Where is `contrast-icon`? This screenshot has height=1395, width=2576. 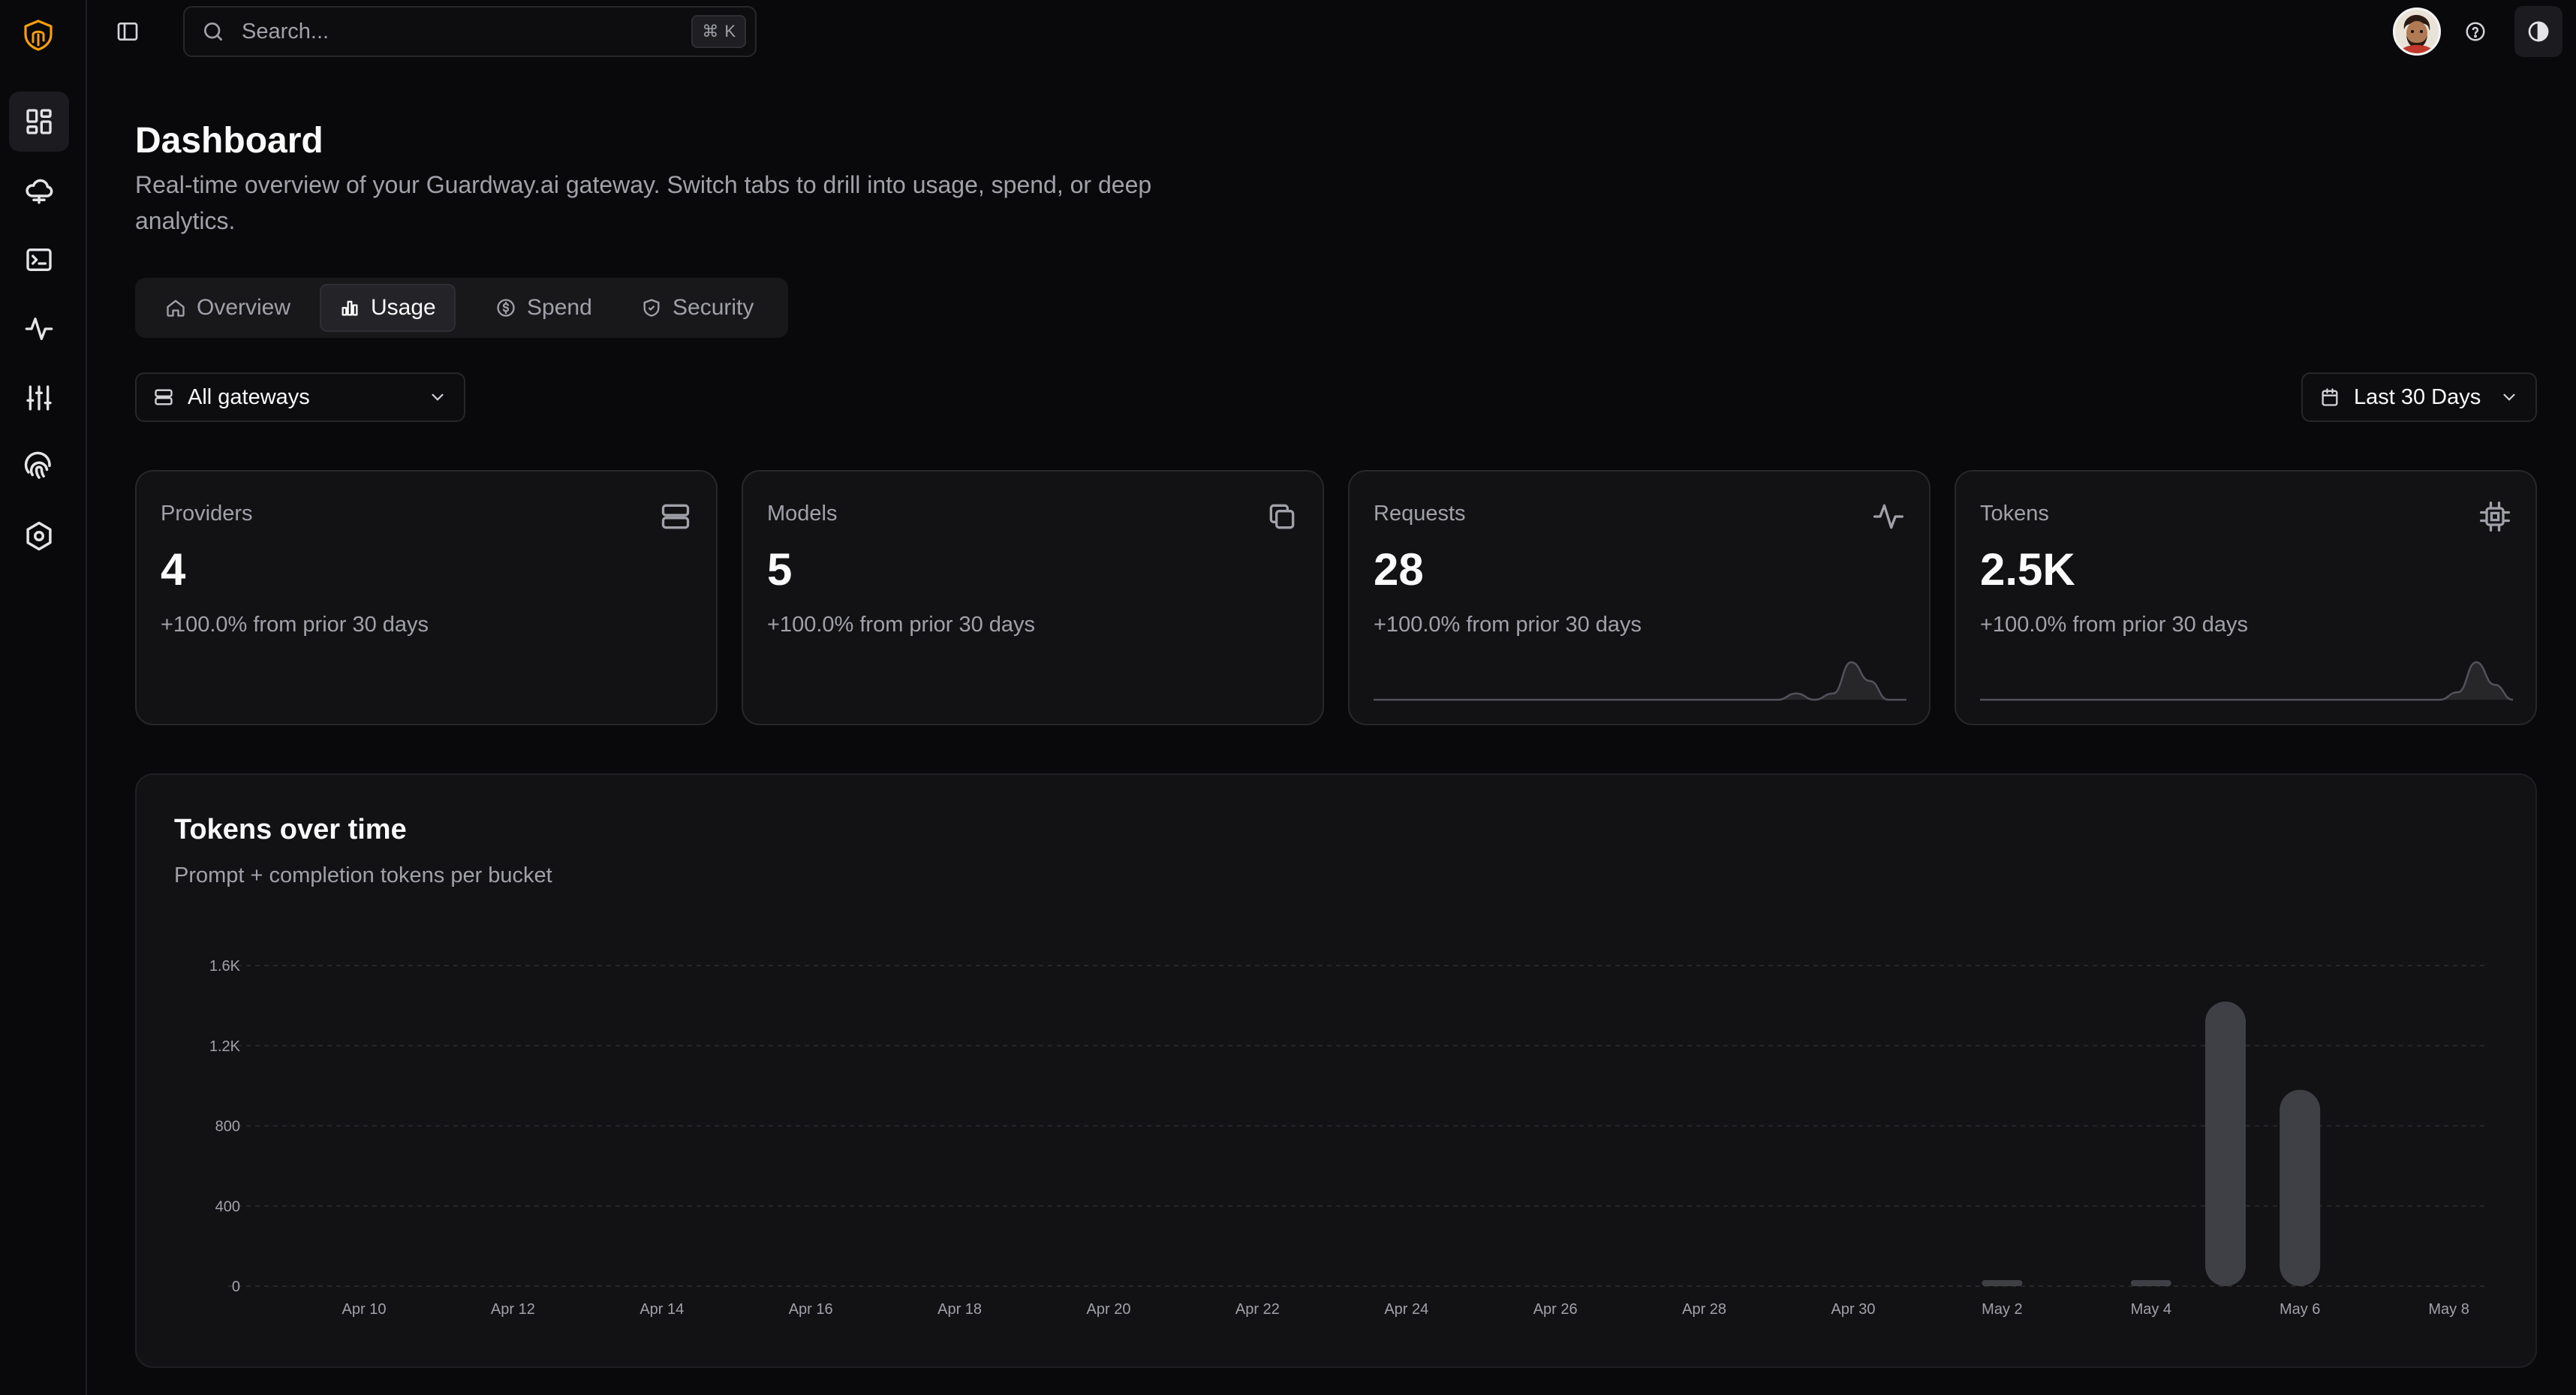
contrast-icon is located at coordinates (2538, 32).